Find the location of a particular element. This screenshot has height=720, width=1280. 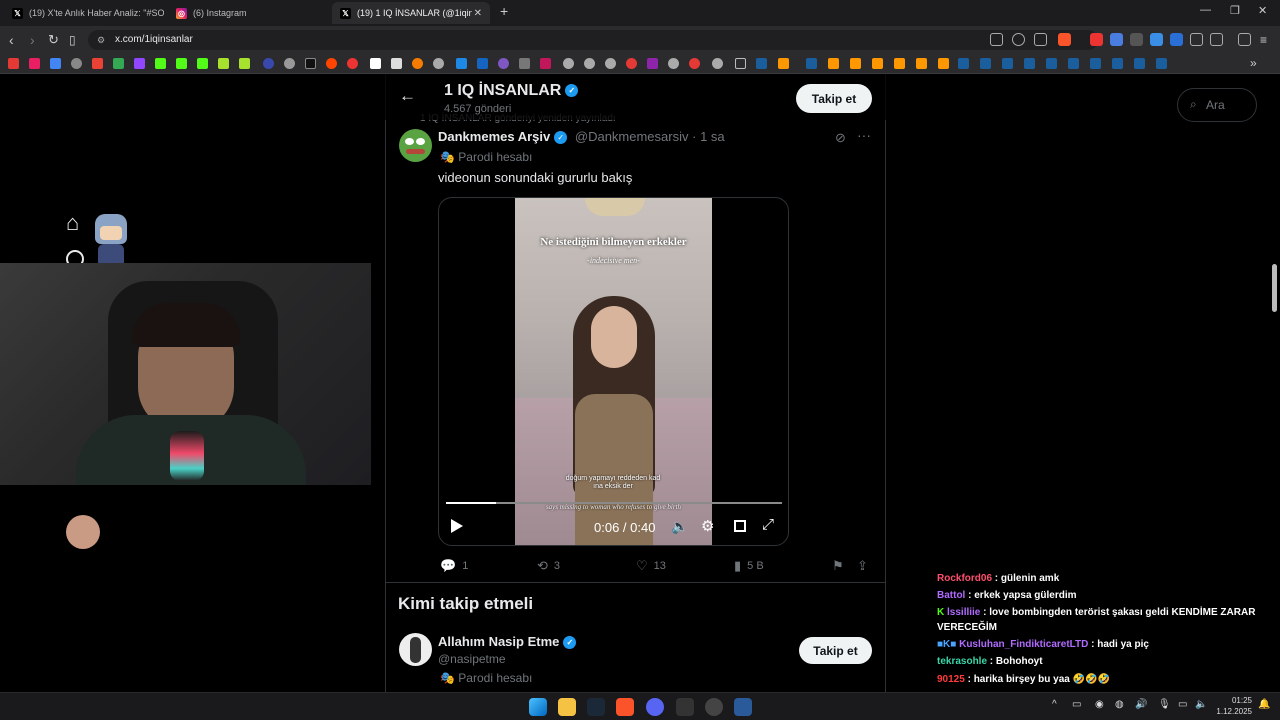

instagram-icon is located at coordinates (34, 63).